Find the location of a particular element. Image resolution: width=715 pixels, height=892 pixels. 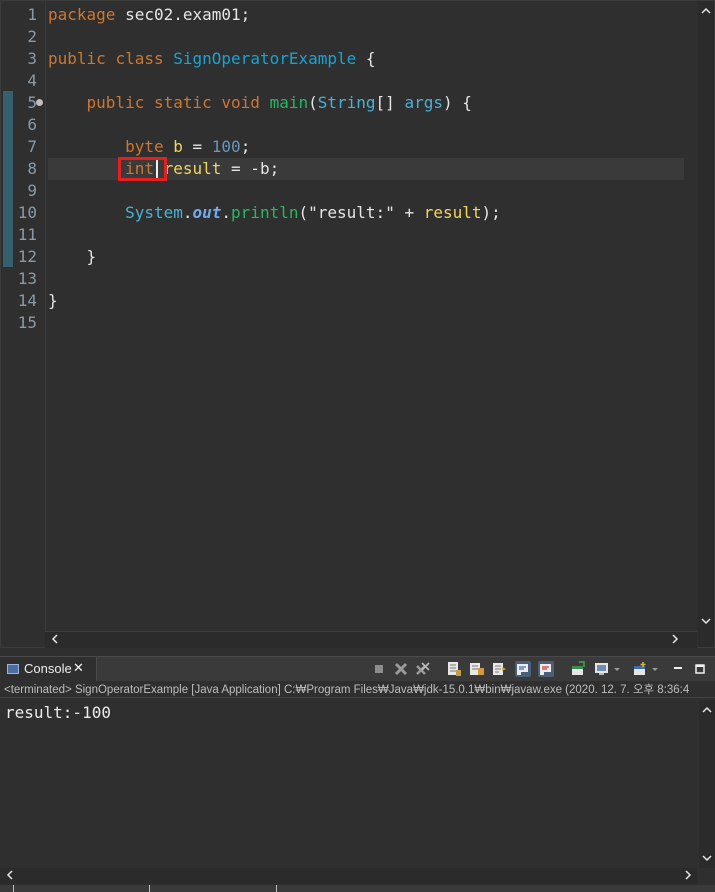

console-horizontal-scrollbar is located at coordinates (348, 876).